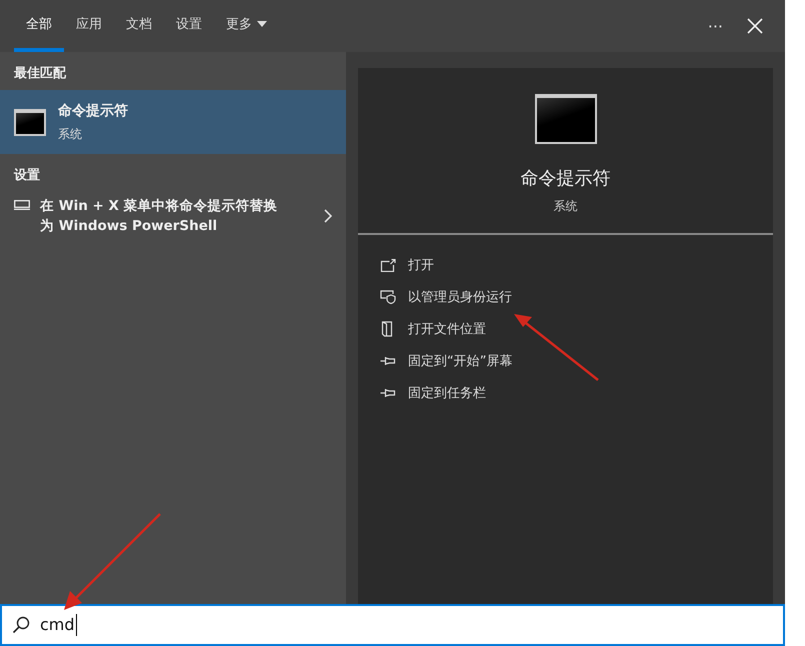 The image size is (805, 646). I want to click on more-button: ···, so click(715, 26).